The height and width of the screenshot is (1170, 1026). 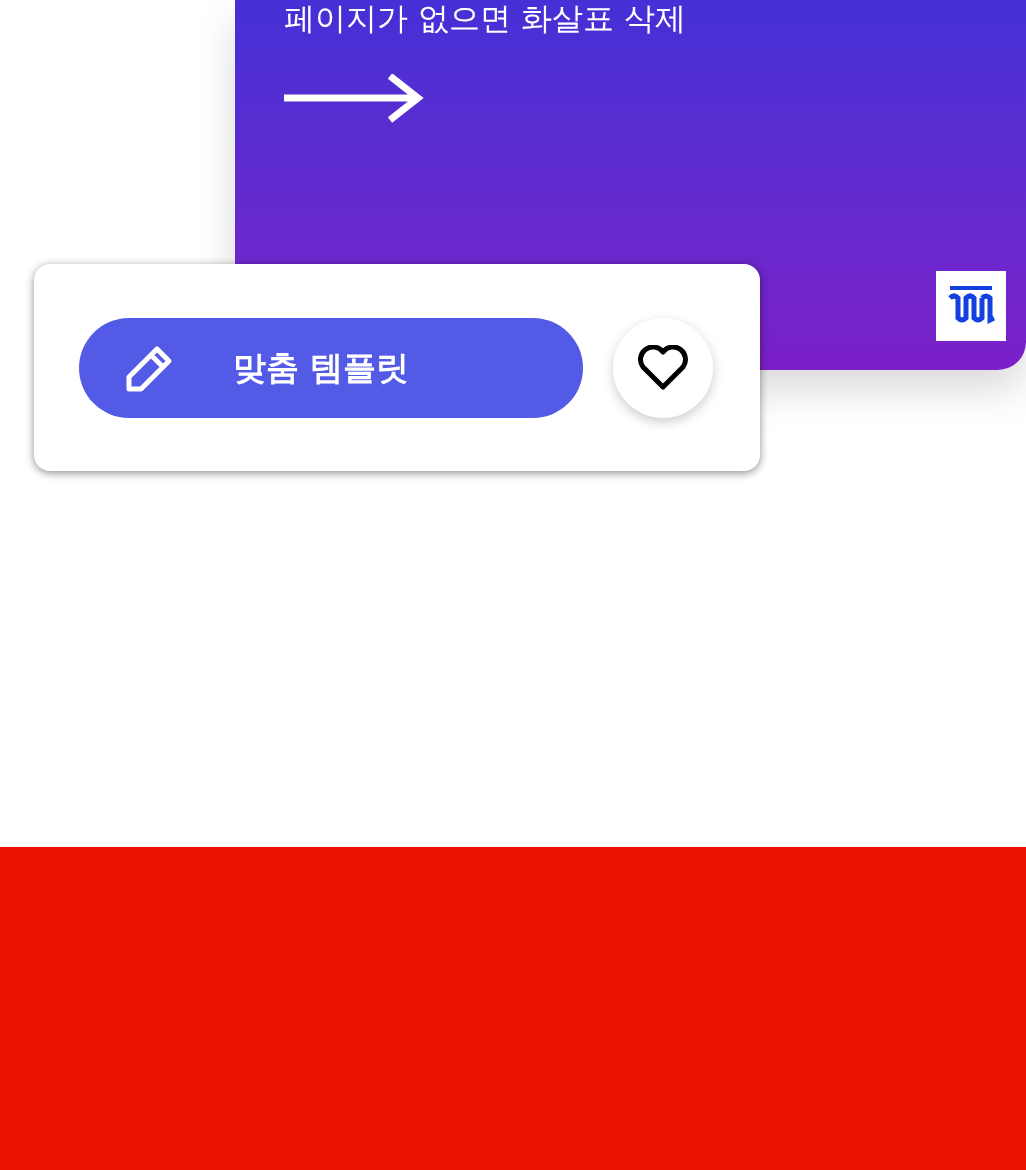 What do you see at coordinates (485, 18) in the screenshot?
I see `caption: 페이지가 없으면 화살표 삭제` at bounding box center [485, 18].